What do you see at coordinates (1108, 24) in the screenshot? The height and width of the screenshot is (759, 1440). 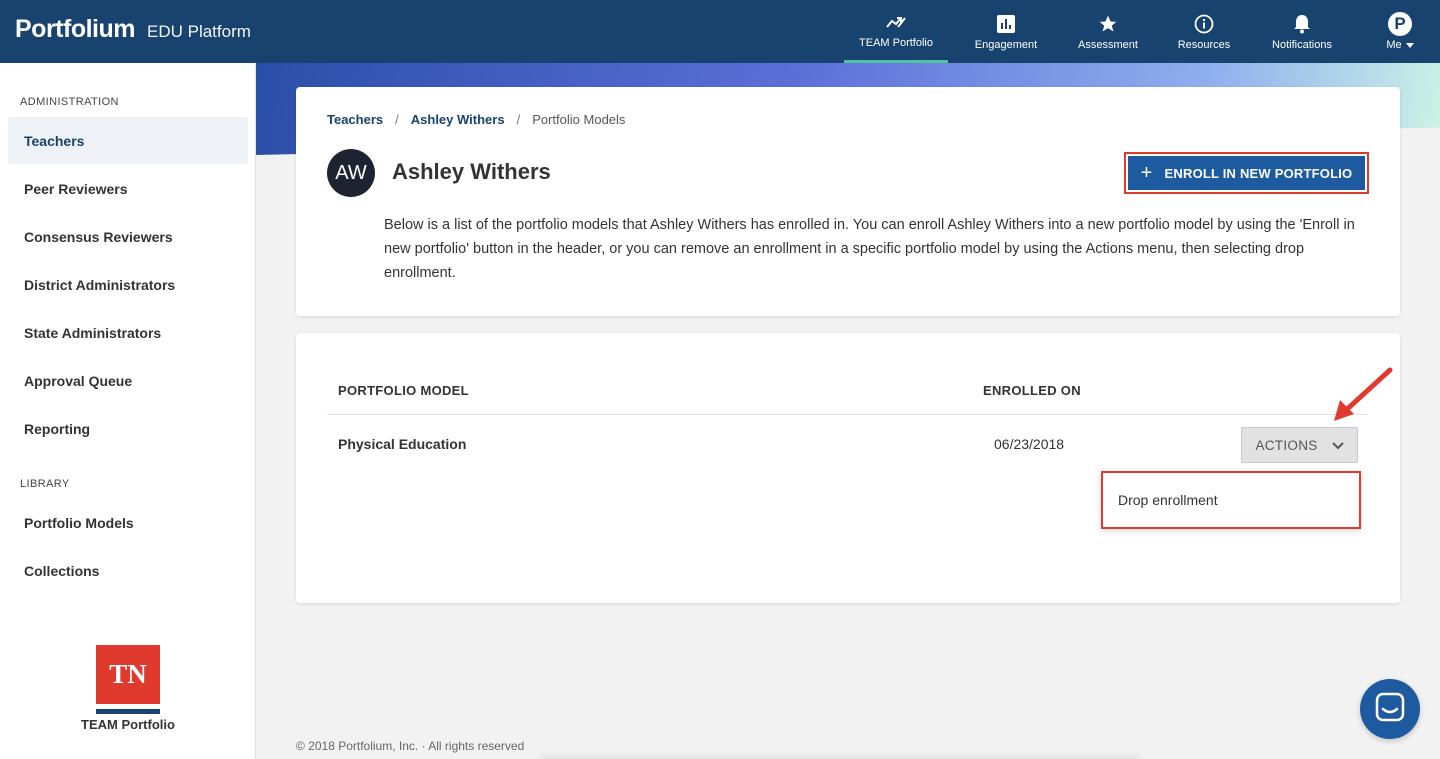 I see `star-icon` at bounding box center [1108, 24].